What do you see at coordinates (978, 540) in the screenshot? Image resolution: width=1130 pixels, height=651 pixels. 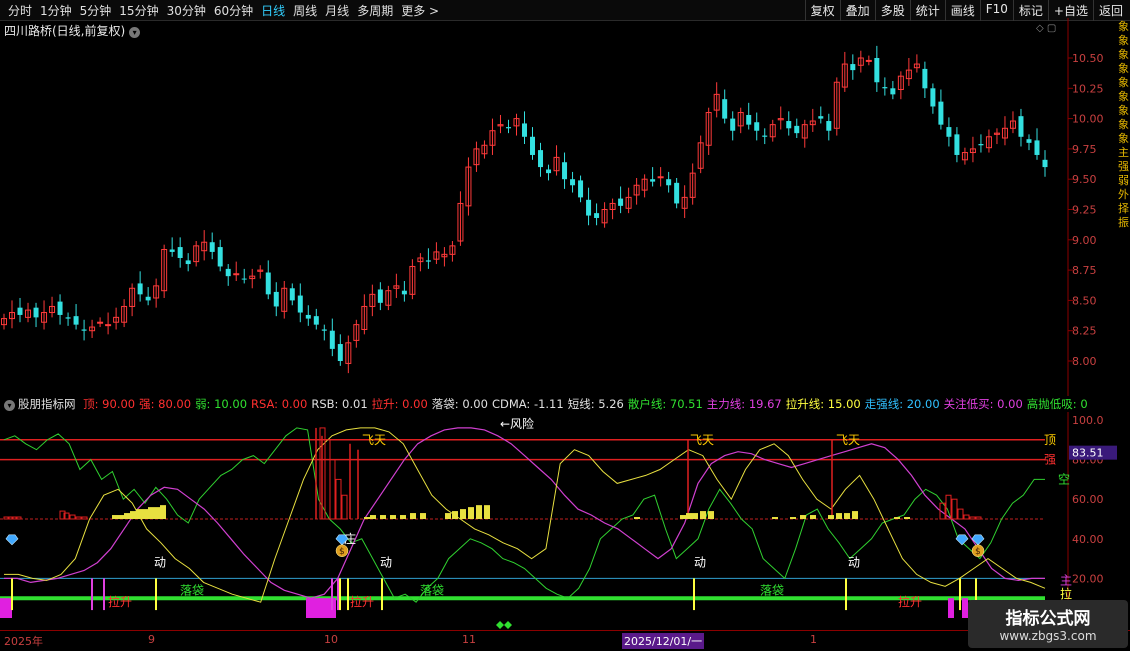 I see `diamond-icon` at bounding box center [978, 540].